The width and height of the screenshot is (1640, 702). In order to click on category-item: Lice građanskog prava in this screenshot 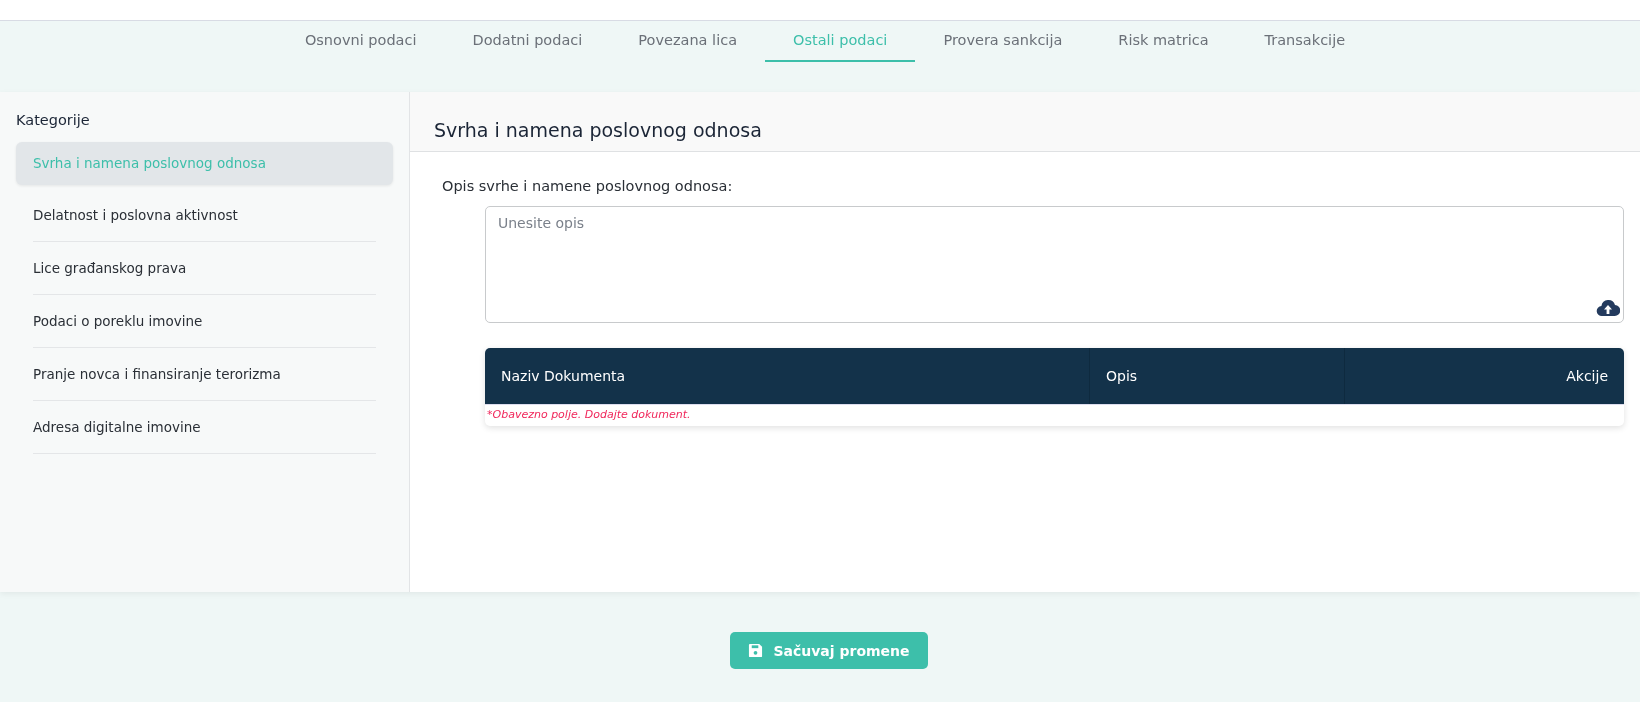, I will do `click(204, 268)`.